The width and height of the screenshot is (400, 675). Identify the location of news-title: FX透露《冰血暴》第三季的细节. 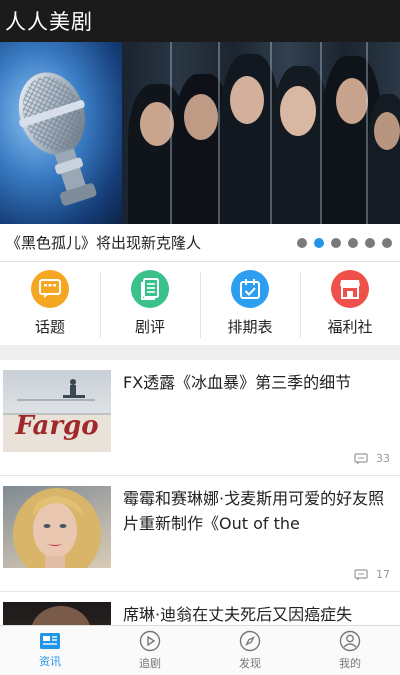
(237, 382).